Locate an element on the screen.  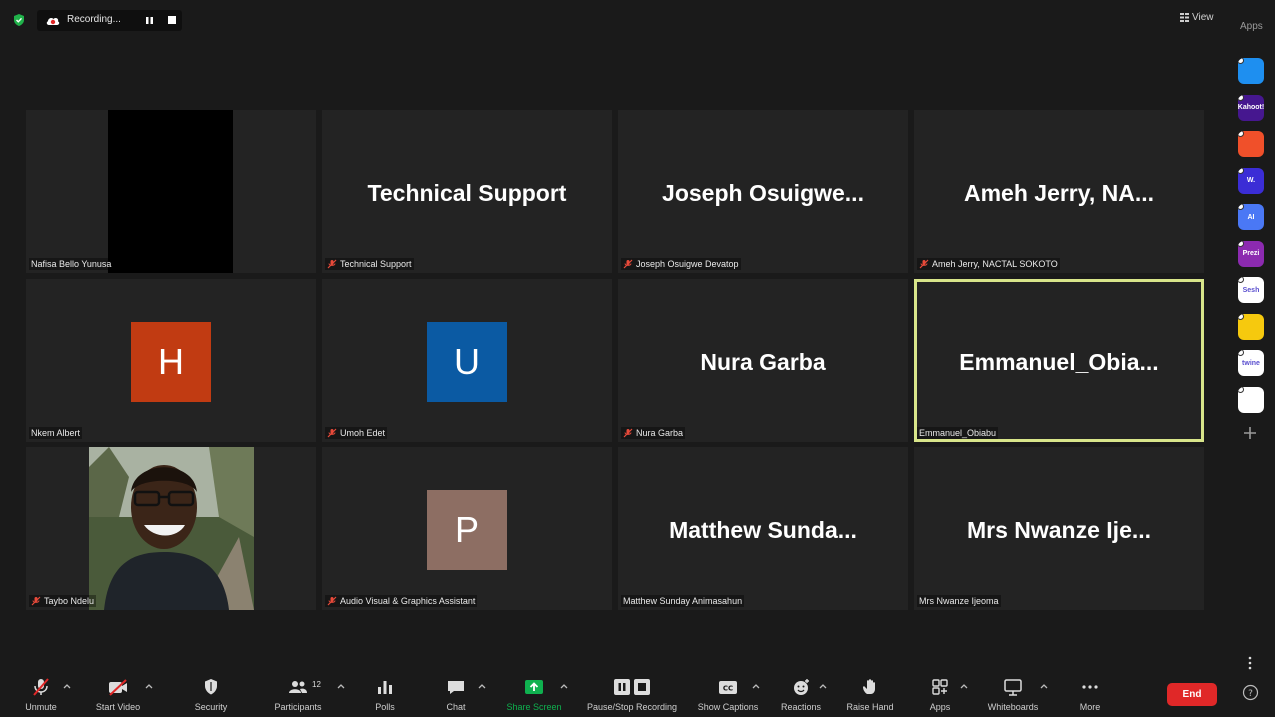
vertical-more-icon is located at coordinates (1250, 663).